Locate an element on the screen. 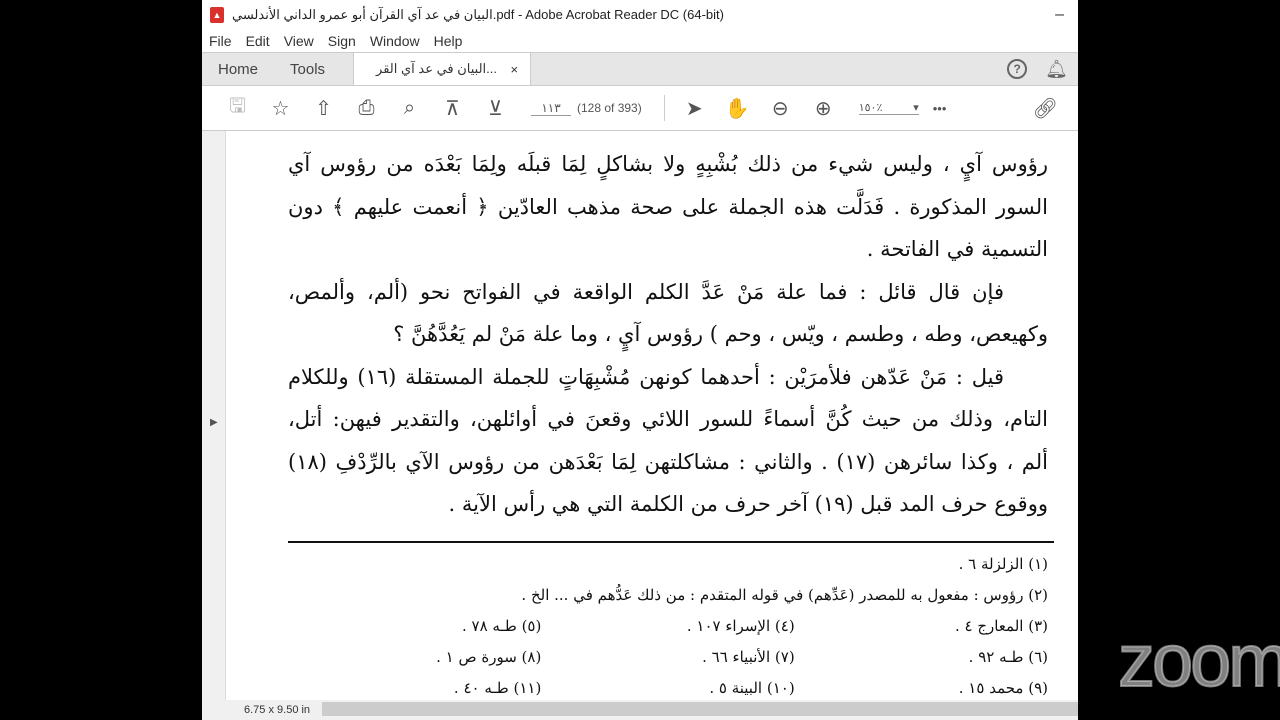  page-number-input: ١١٣ is located at coordinates (551, 108).